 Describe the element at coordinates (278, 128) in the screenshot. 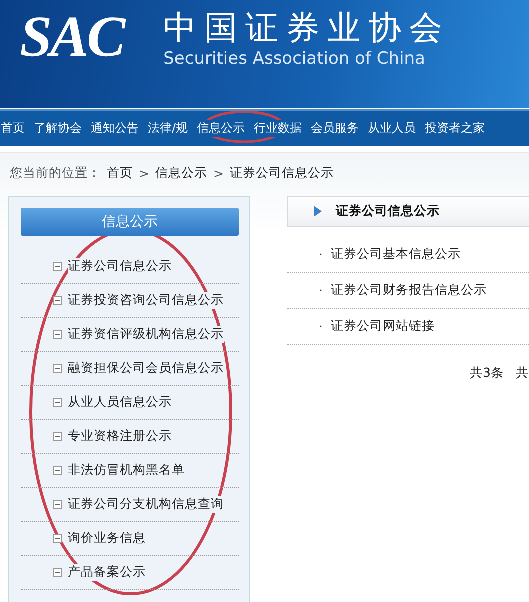

I see `nav-link: 行业数据` at that location.